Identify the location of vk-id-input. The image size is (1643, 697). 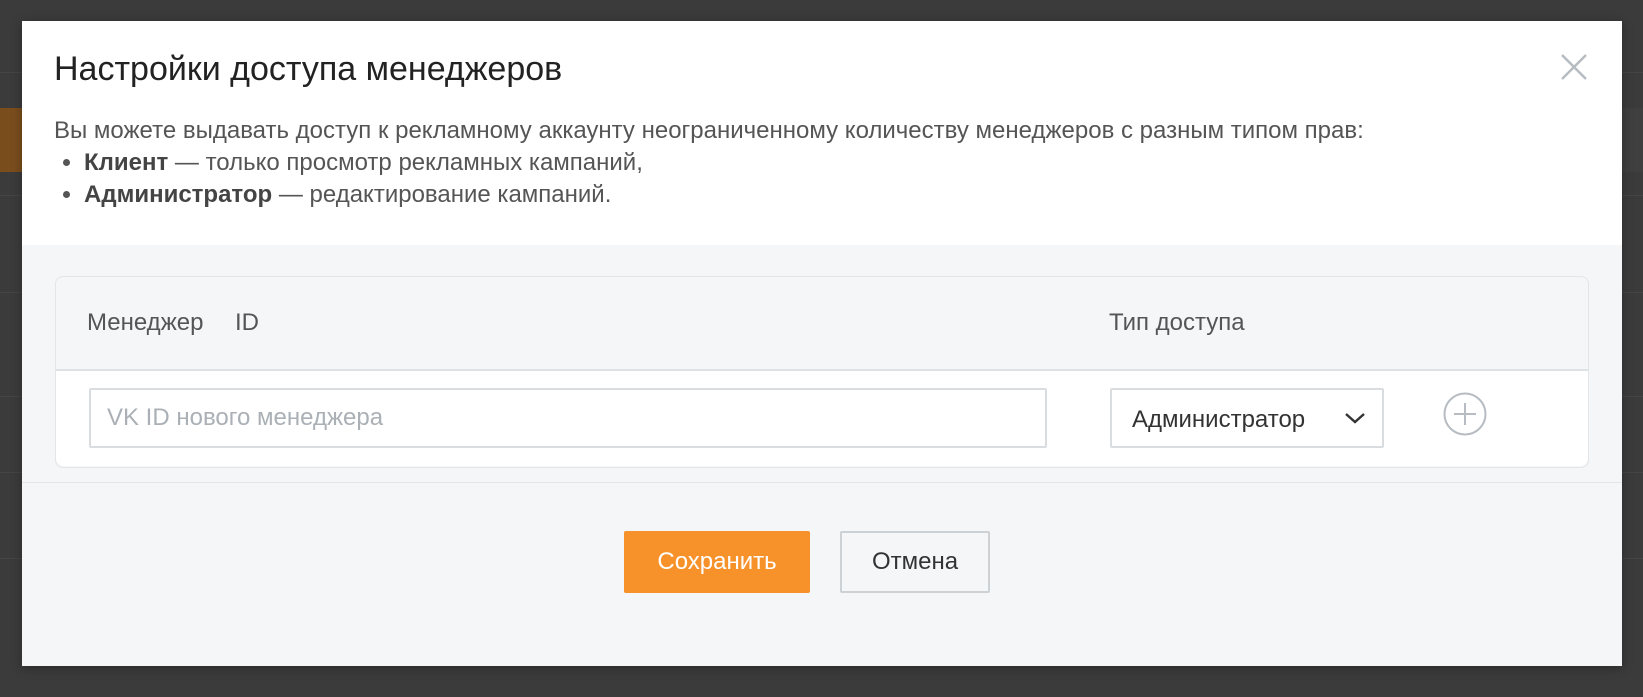
(568, 418).